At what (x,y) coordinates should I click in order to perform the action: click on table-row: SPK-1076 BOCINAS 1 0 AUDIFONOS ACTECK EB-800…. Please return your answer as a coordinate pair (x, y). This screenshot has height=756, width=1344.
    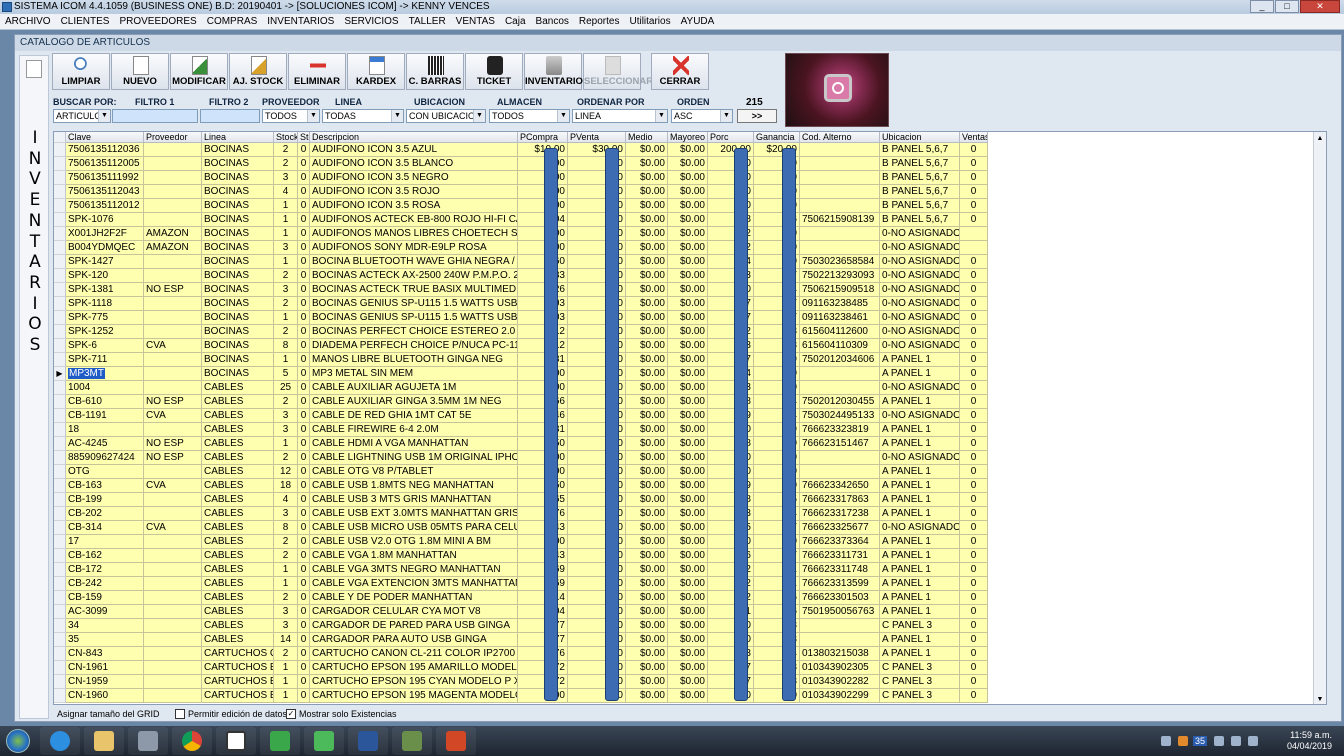
    Looking at the image, I should click on (690, 220).